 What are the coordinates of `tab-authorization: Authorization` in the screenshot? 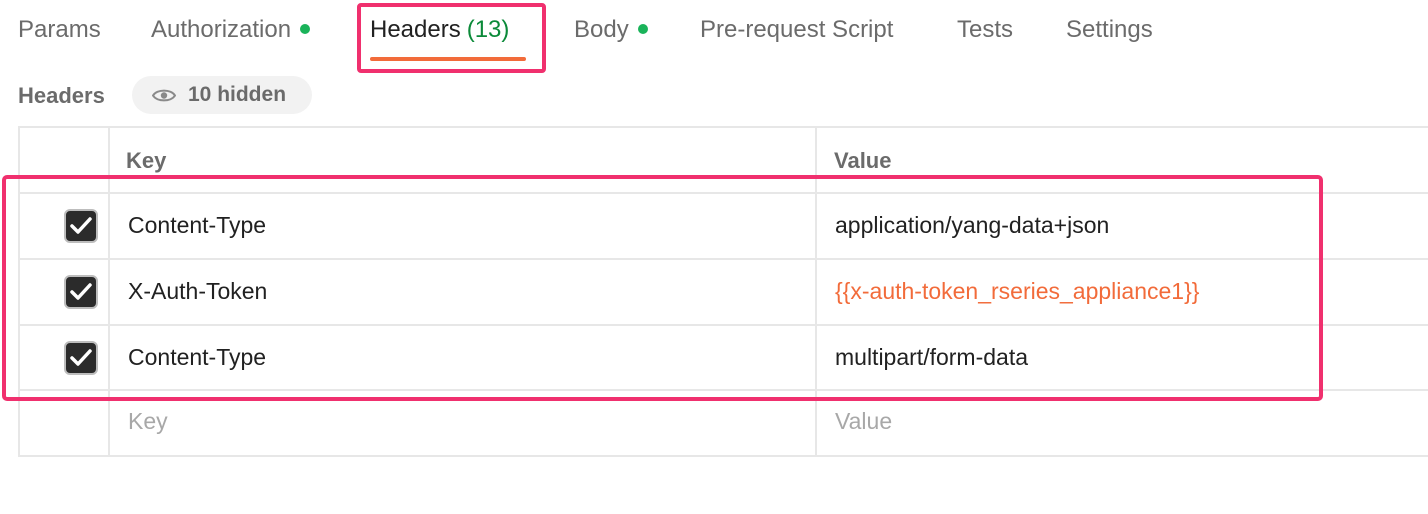 It's located at (231, 30).